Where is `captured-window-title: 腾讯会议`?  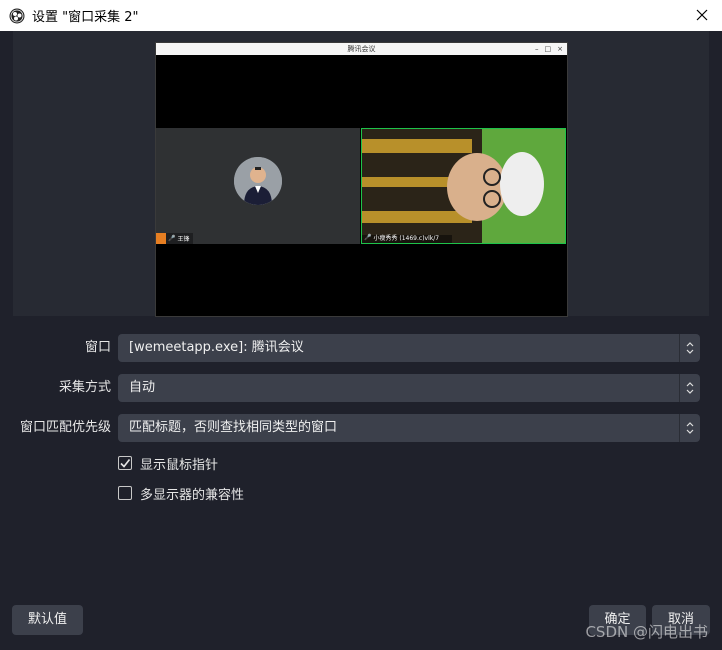 captured-window-title: 腾讯会议 is located at coordinates (361, 49).